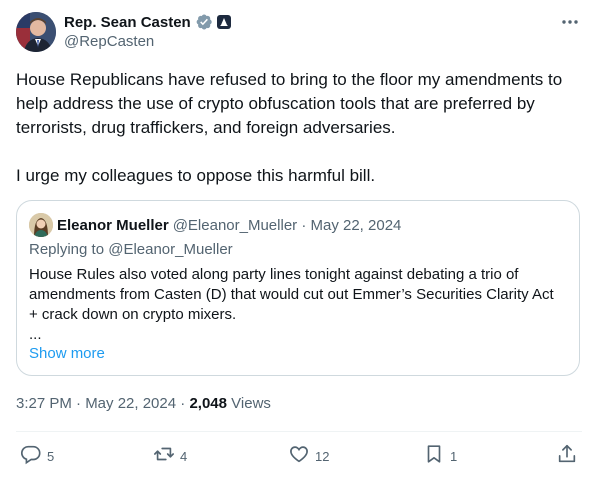 Image resolution: width=598 pixels, height=479 pixels. I want to click on author-handle: @RepCasten, so click(109, 41).